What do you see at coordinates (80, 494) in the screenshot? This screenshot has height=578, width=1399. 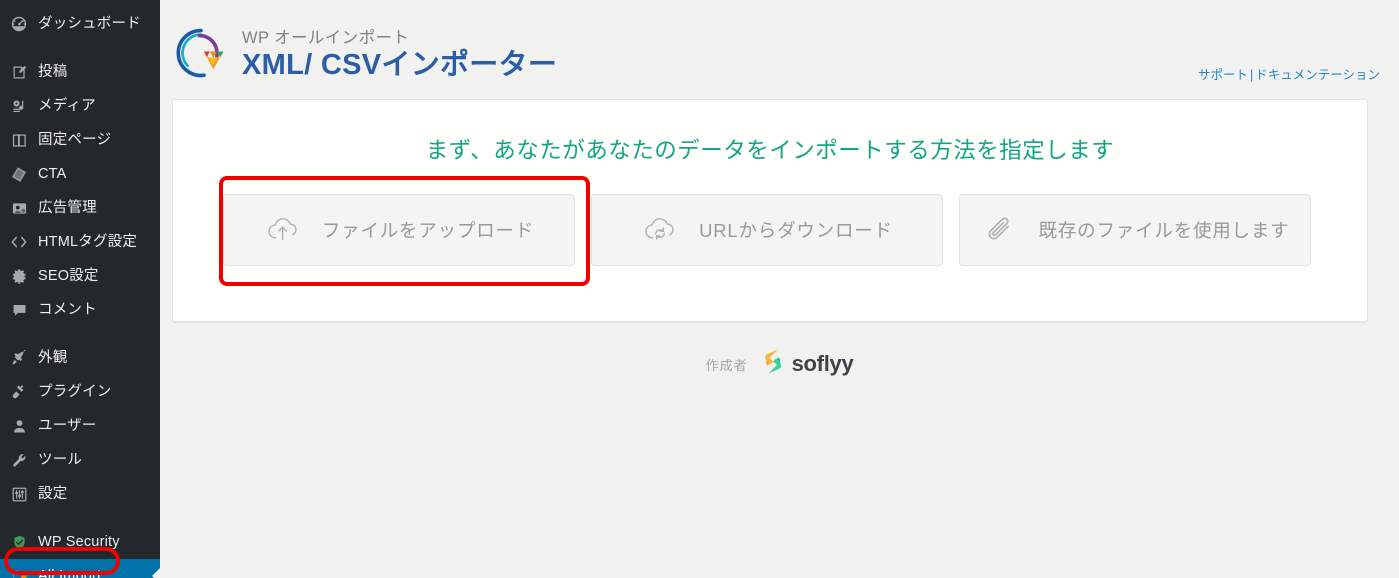 I see `sidebar-item-settings: 設定` at bounding box center [80, 494].